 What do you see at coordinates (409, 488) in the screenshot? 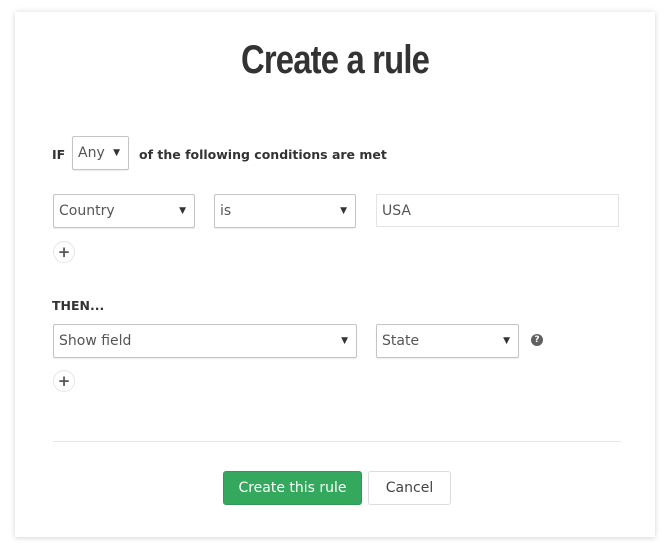
I see `cancel-button: Cancel` at bounding box center [409, 488].